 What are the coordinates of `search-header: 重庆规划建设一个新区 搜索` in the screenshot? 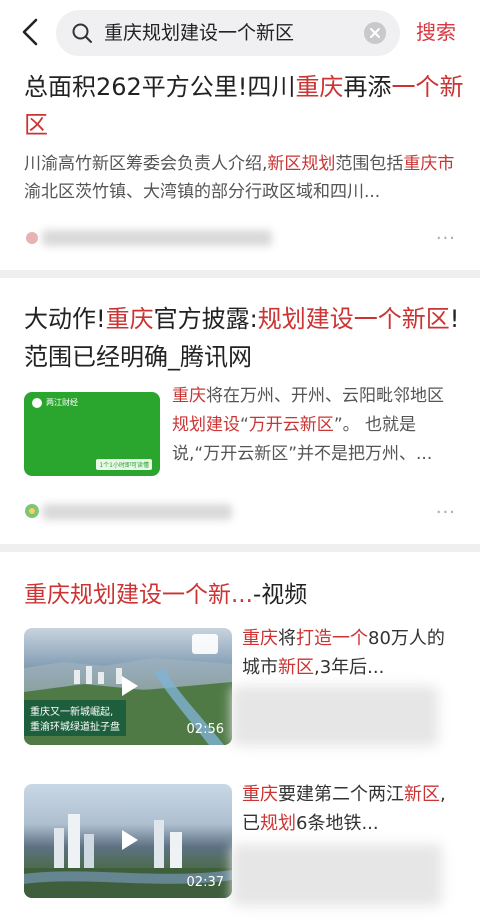 It's located at (240, 32).